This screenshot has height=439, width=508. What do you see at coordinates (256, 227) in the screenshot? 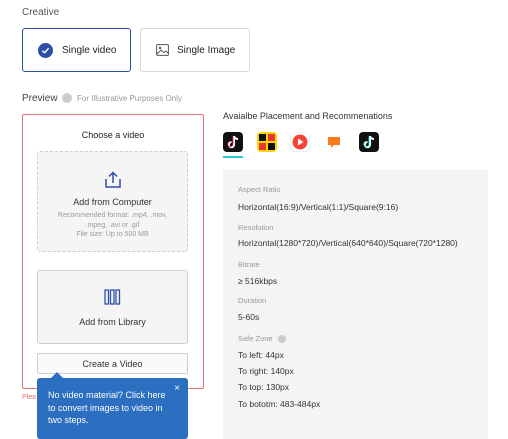
I see `resolution-label: Resolution` at bounding box center [256, 227].